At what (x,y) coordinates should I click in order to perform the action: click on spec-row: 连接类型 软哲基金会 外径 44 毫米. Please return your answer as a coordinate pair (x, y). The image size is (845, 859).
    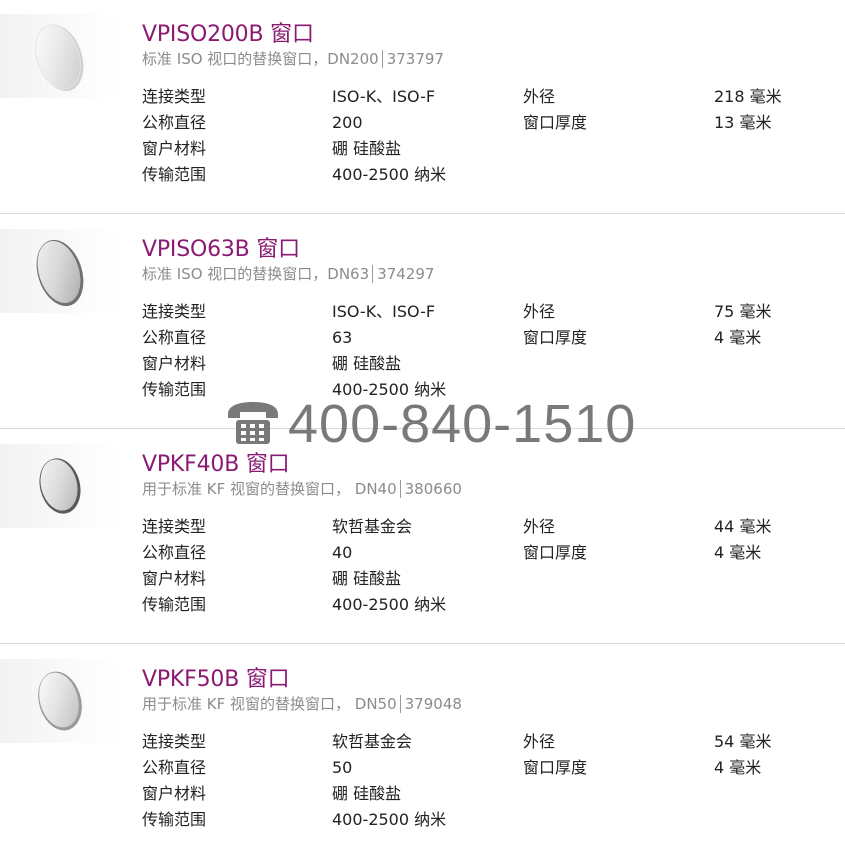
    Looking at the image, I should click on (492, 527).